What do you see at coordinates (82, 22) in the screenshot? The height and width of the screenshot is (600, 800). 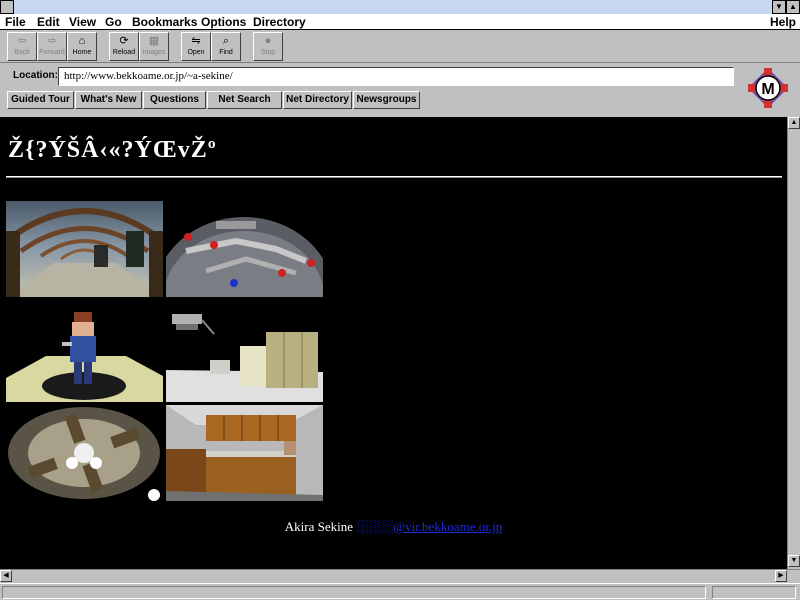 I see `menu-view: View` at bounding box center [82, 22].